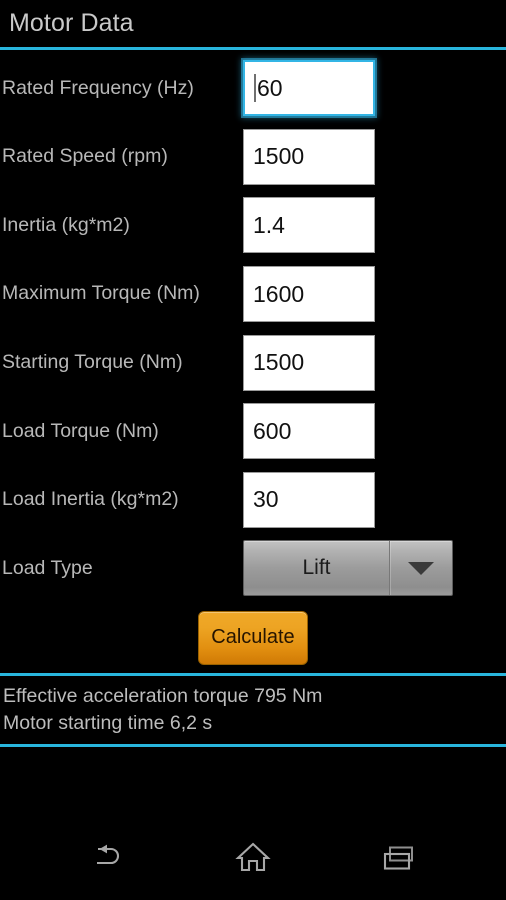 This screenshot has width=506, height=900. I want to click on input-value-load-inertia: 30, so click(266, 499).